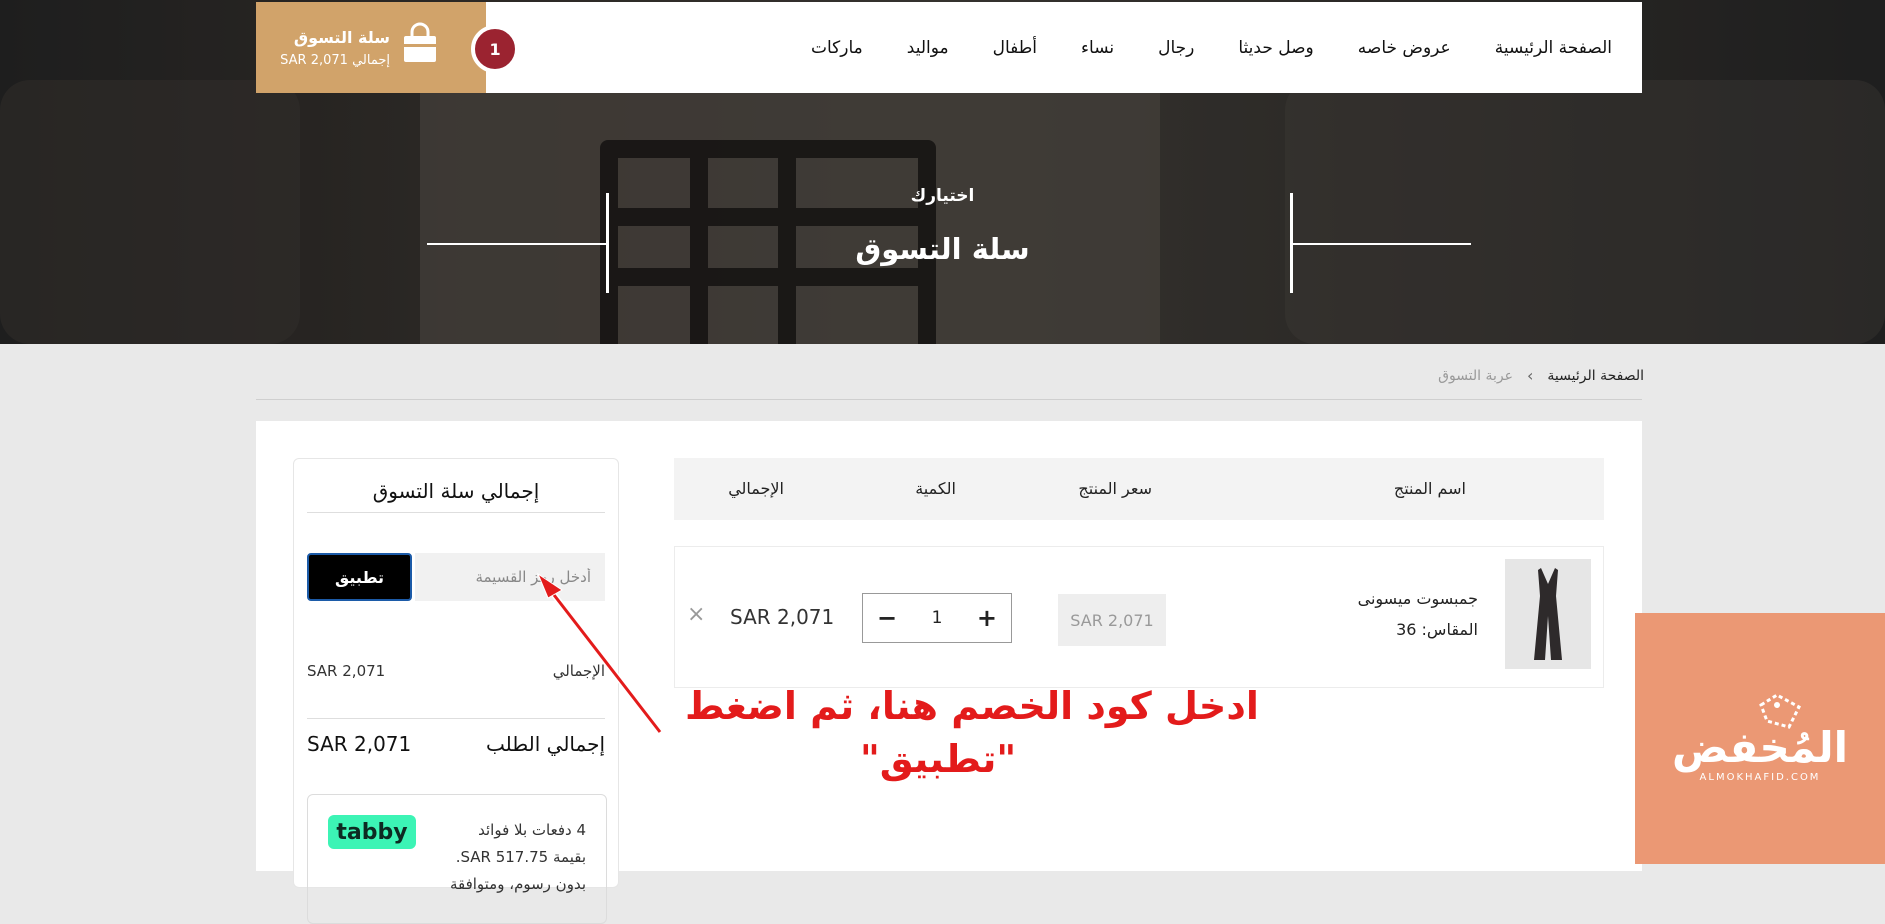 Image resolution: width=1885 pixels, height=924 pixels. What do you see at coordinates (359, 744) in the screenshot?
I see `order-total-value: SAR 2,071` at bounding box center [359, 744].